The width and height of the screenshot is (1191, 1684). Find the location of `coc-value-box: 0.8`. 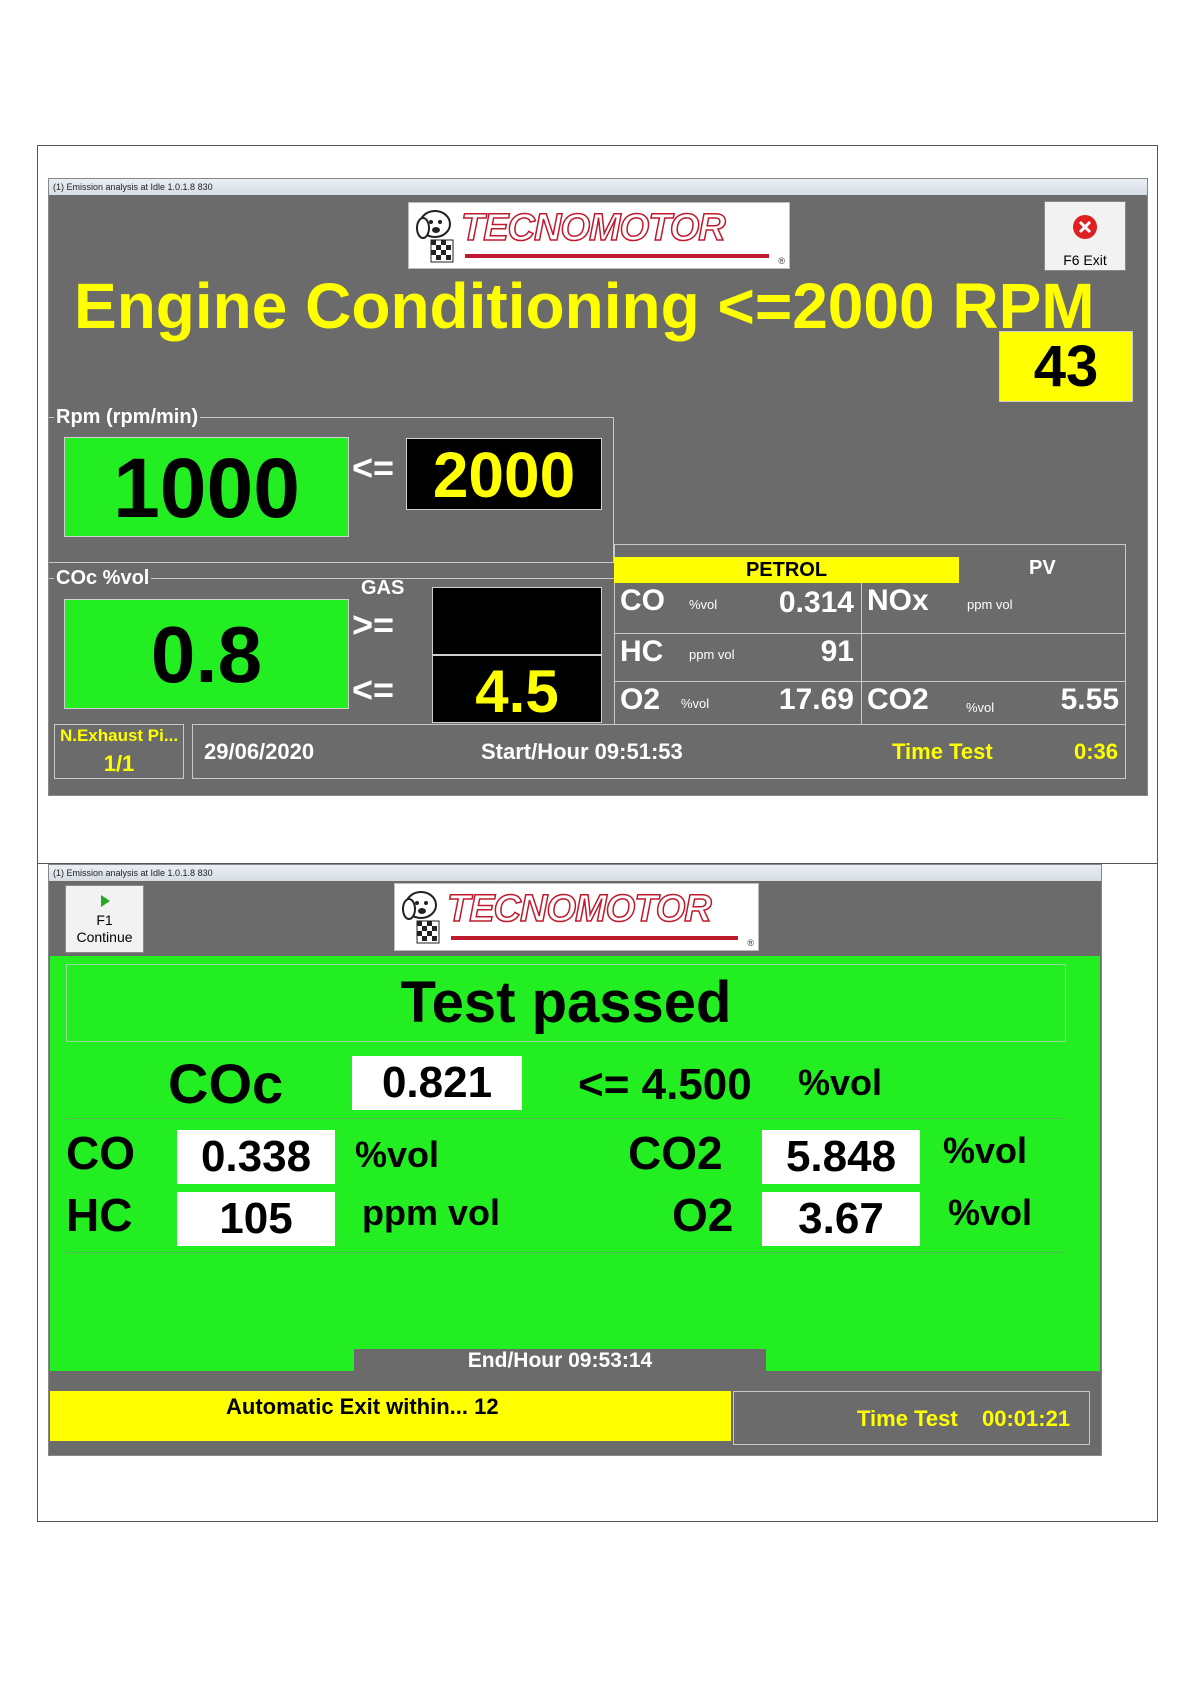

coc-value-box: 0.8 is located at coordinates (206, 654).